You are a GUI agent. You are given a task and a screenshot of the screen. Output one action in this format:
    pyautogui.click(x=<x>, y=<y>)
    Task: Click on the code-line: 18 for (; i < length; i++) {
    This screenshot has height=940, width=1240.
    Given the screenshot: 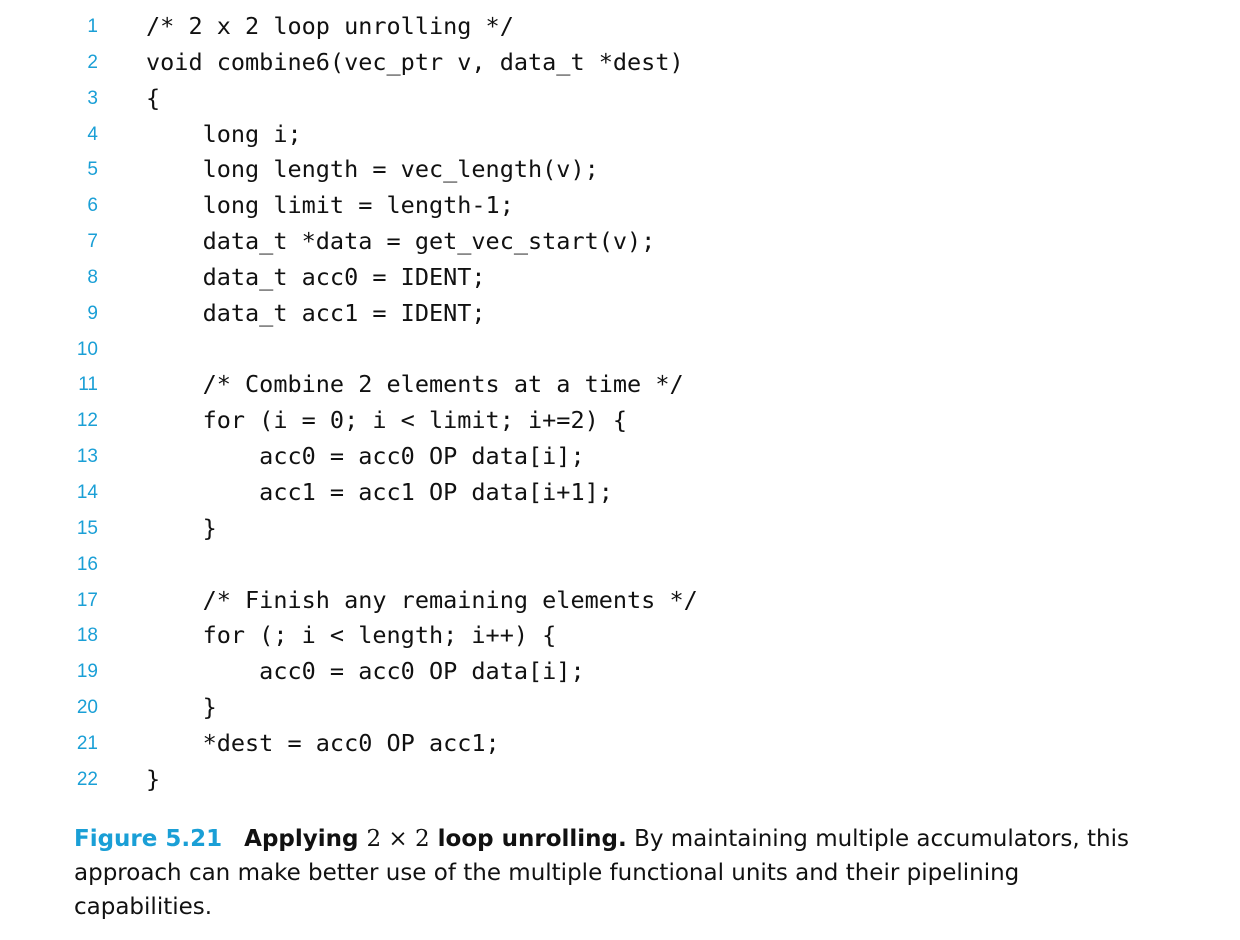 What is the action you would take?
    pyautogui.click(x=620, y=637)
    